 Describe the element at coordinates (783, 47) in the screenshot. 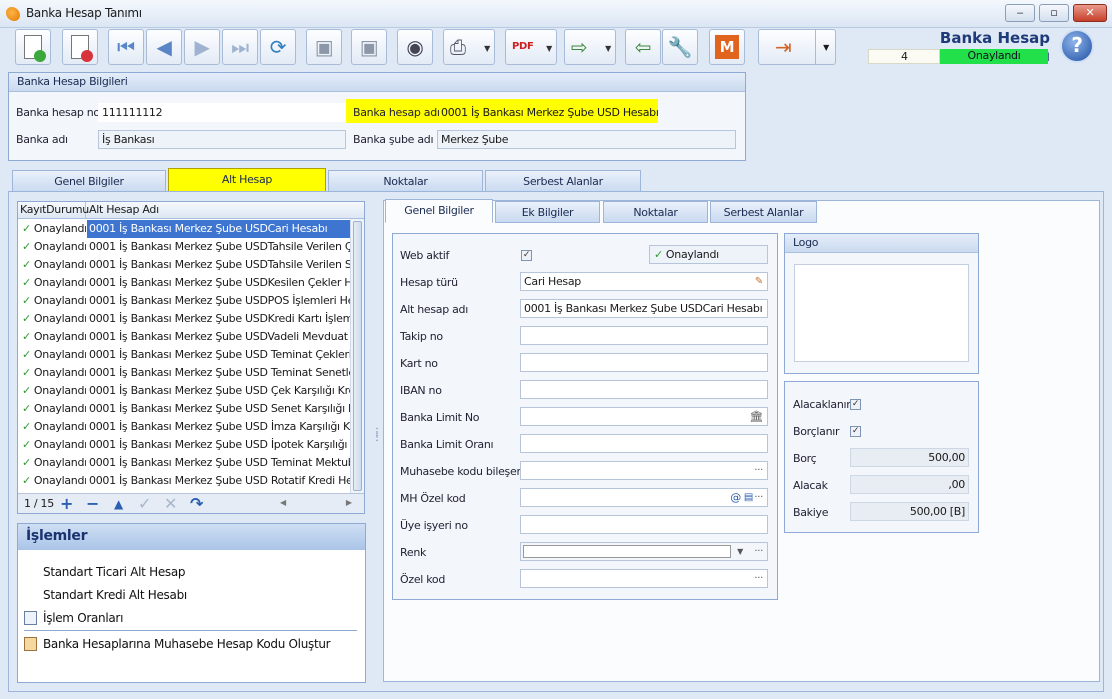

I see `exit-door-icon: ⇥` at that location.